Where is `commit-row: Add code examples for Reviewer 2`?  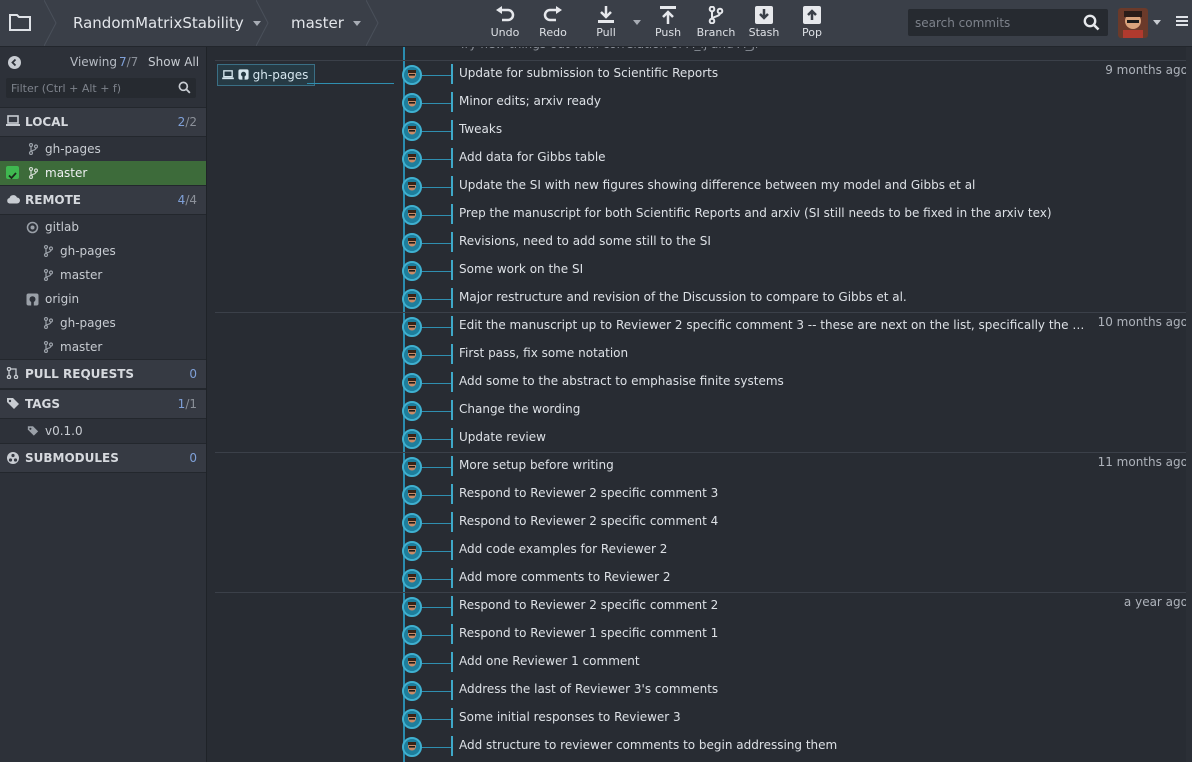
commit-row: Add code examples for Reviewer 2 is located at coordinates (703, 550).